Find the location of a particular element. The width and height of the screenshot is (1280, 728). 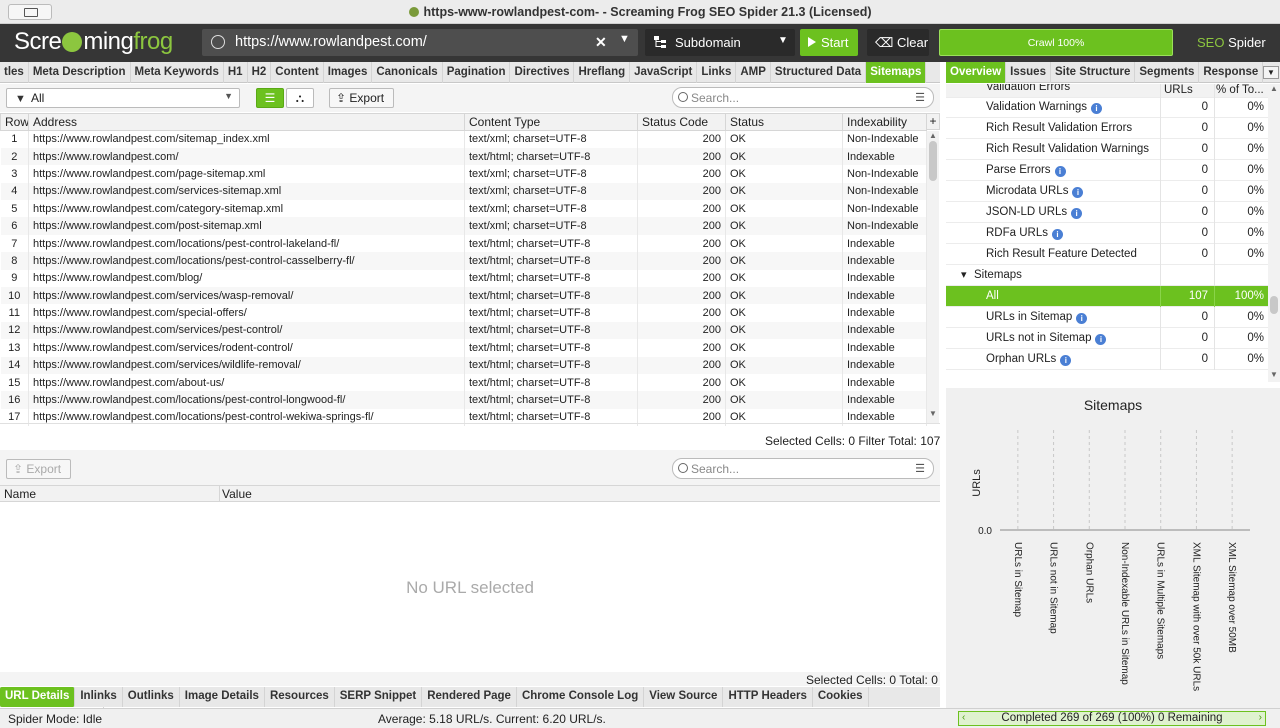

tab-tles: tles is located at coordinates (14, 72).